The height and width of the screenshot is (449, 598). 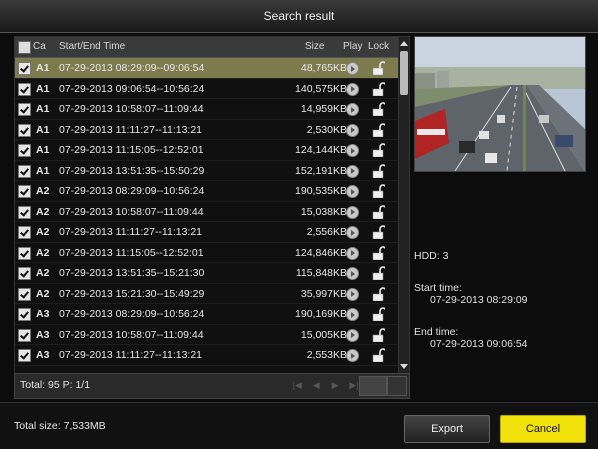 I want to click on table-row: A2 07-29-2013 11:11:27--11:13:21 2,556KB, so click(x=212, y=232).